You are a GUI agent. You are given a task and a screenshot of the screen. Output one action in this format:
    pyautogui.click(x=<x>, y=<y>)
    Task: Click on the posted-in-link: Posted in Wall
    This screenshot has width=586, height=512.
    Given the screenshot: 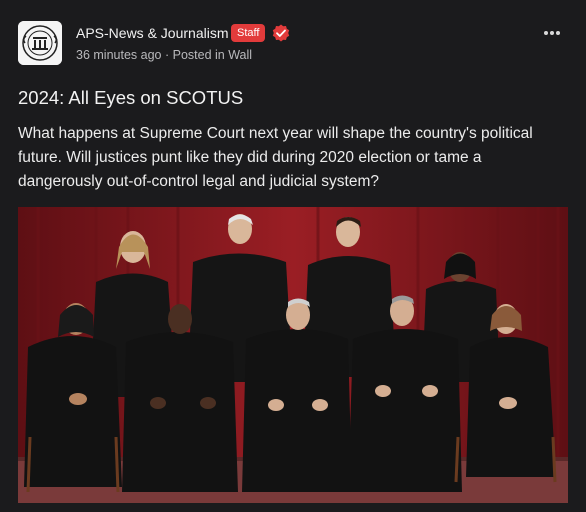 What is the action you would take?
    pyautogui.click(x=212, y=55)
    